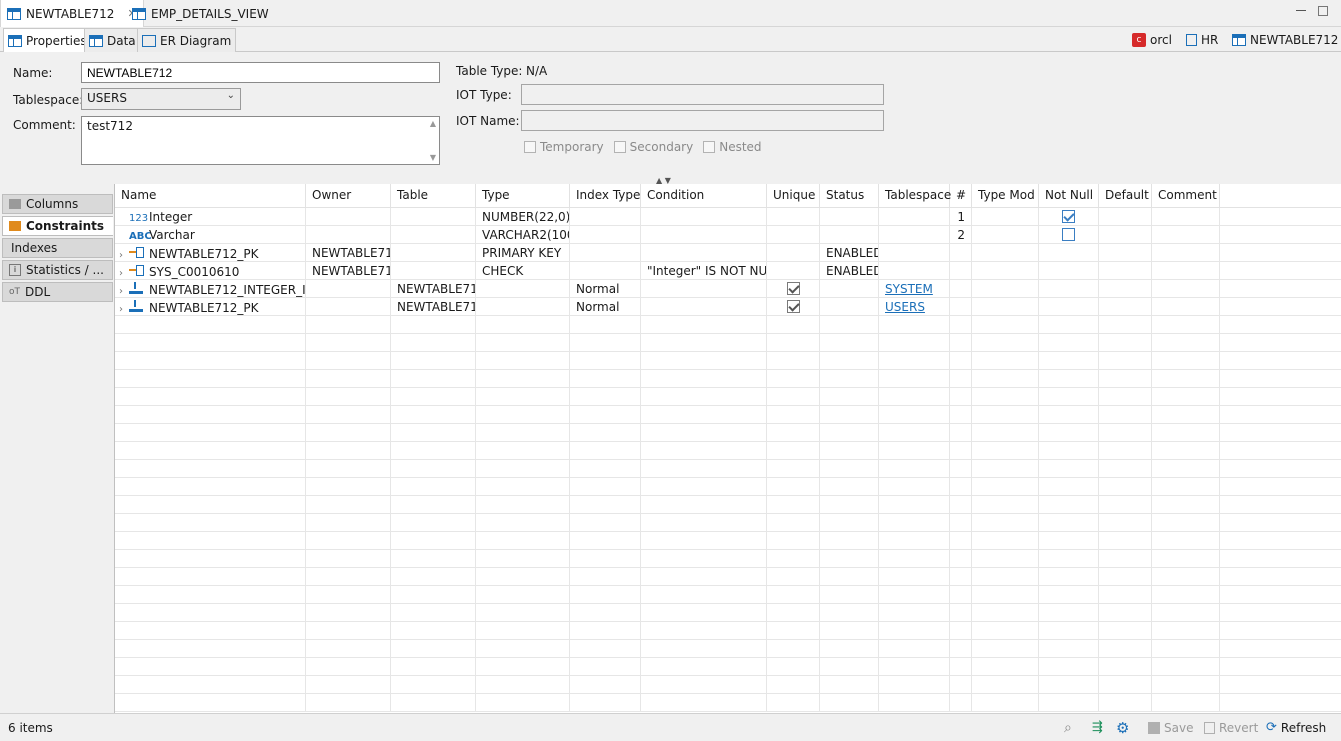 The image size is (1341, 741). I want to click on editor-tab-newtable712: NEWTABLE712 ✕, so click(72, 13).